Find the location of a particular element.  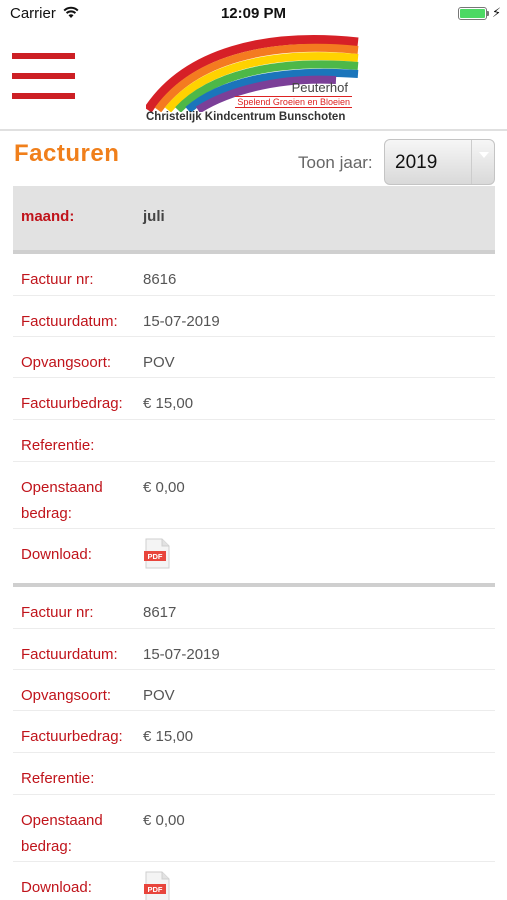

logo-slogan: Spelend Groeien en Bloeien is located at coordinates (293, 102).